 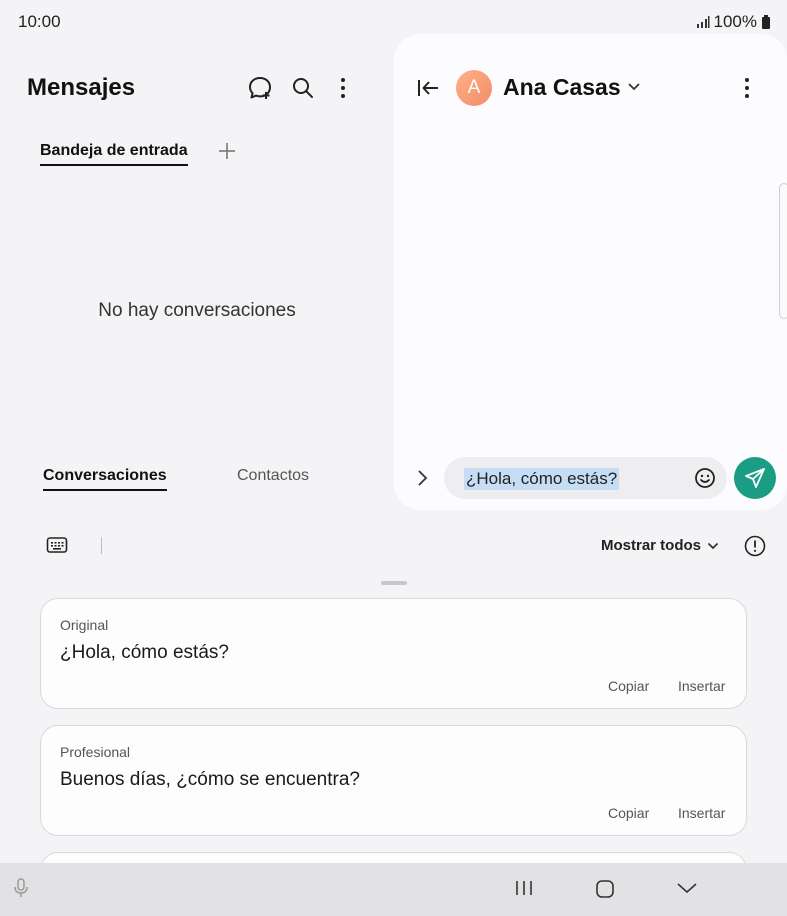 I want to click on tab-inbox: Bandeja de entrada, so click(x=114, y=154).